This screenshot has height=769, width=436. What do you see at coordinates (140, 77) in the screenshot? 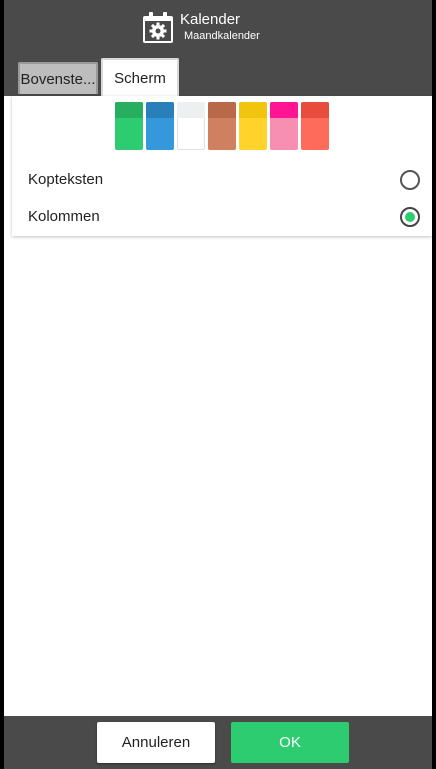
I see `tab-scherm: Scherm` at bounding box center [140, 77].